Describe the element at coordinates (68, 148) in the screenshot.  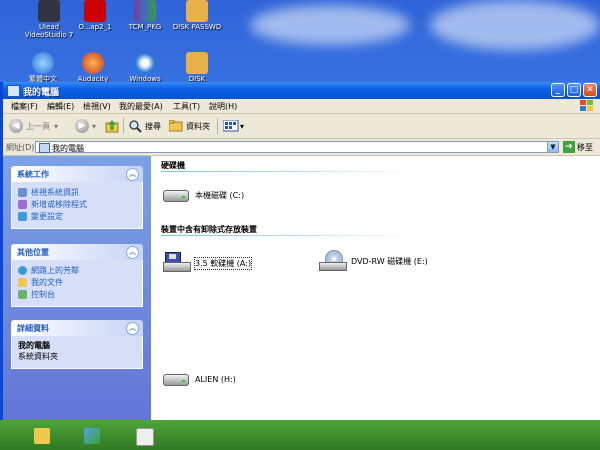
I see `address-value: 我的電腦` at that location.